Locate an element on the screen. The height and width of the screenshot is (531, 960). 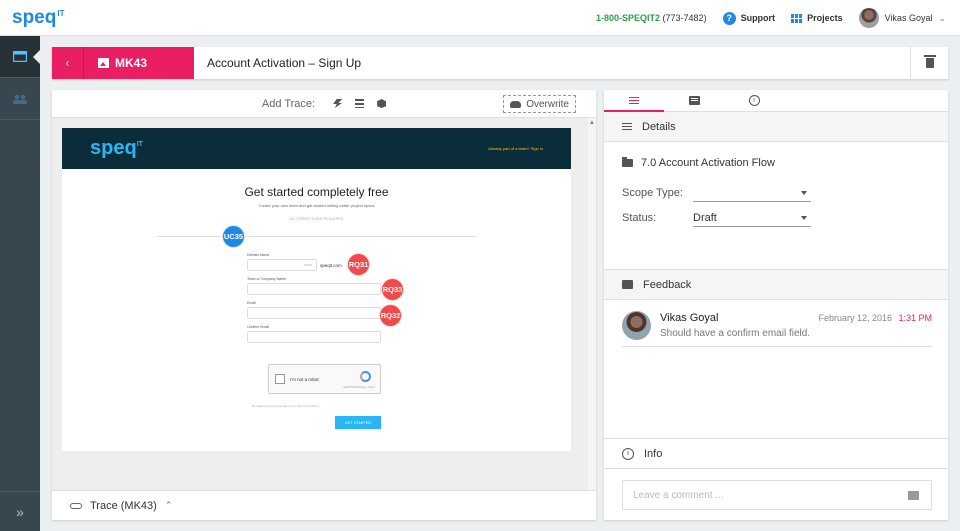
trace-tools is located at coordinates (360, 103).